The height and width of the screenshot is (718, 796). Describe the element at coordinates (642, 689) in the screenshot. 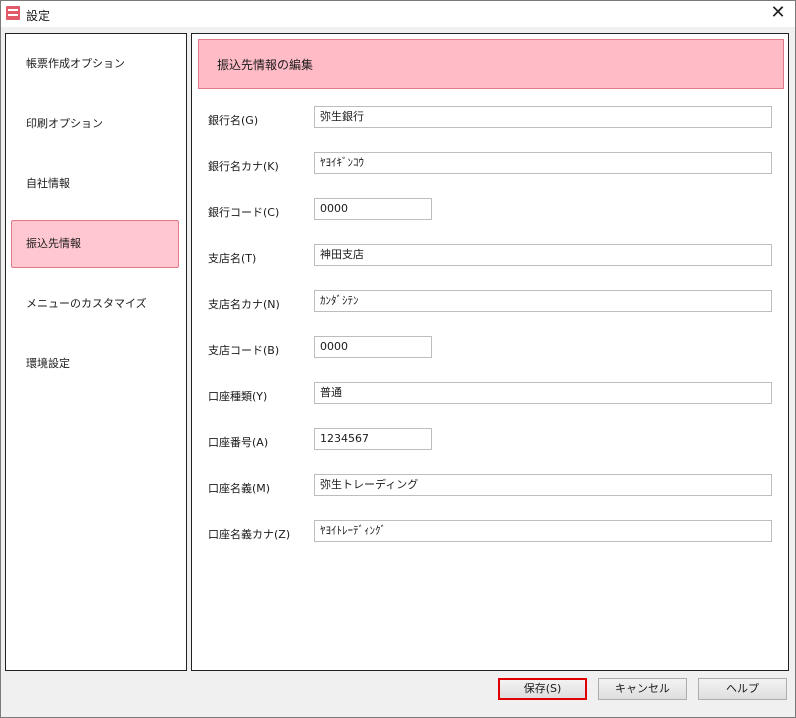

I see `cancel-button: キャンセル` at that location.